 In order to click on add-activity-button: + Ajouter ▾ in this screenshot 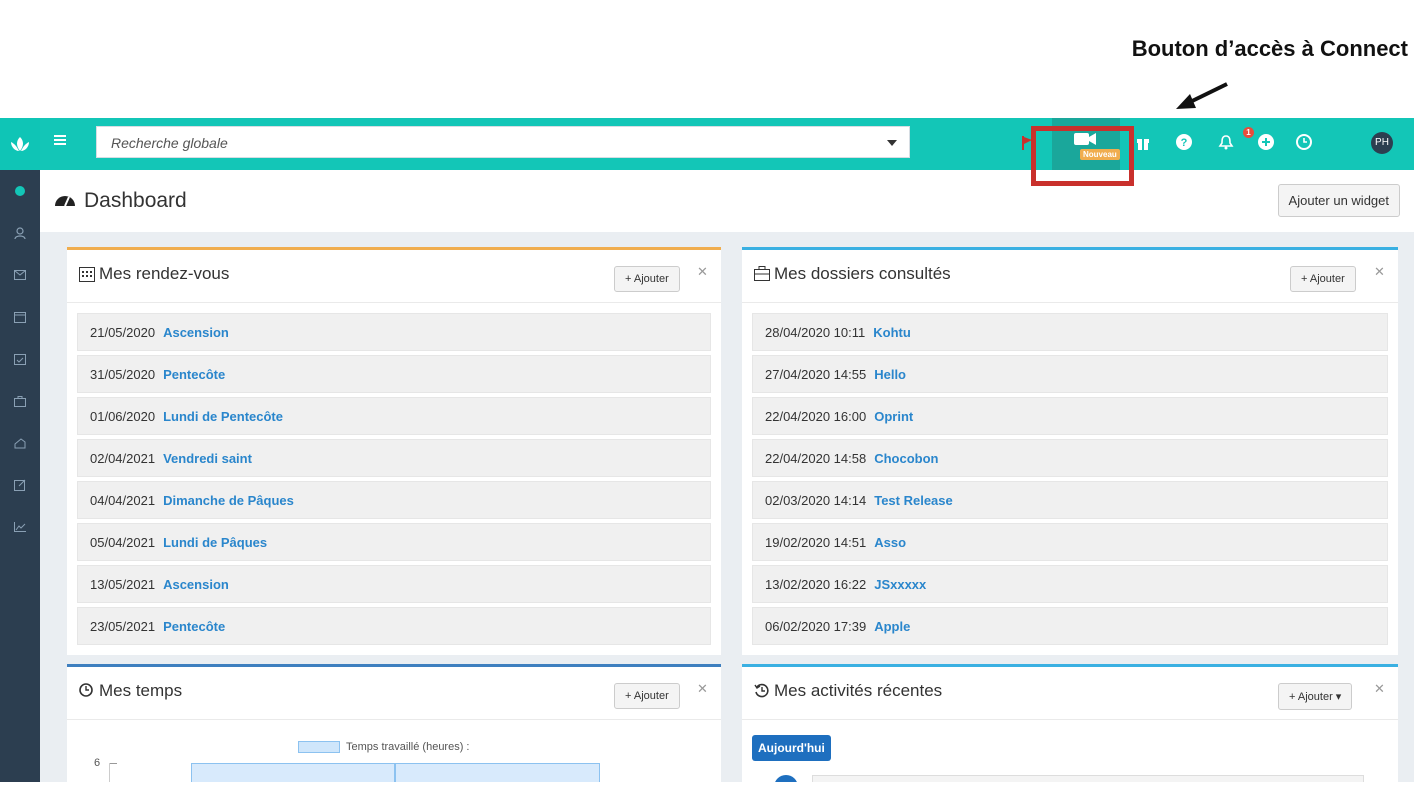, I will do `click(1315, 696)`.